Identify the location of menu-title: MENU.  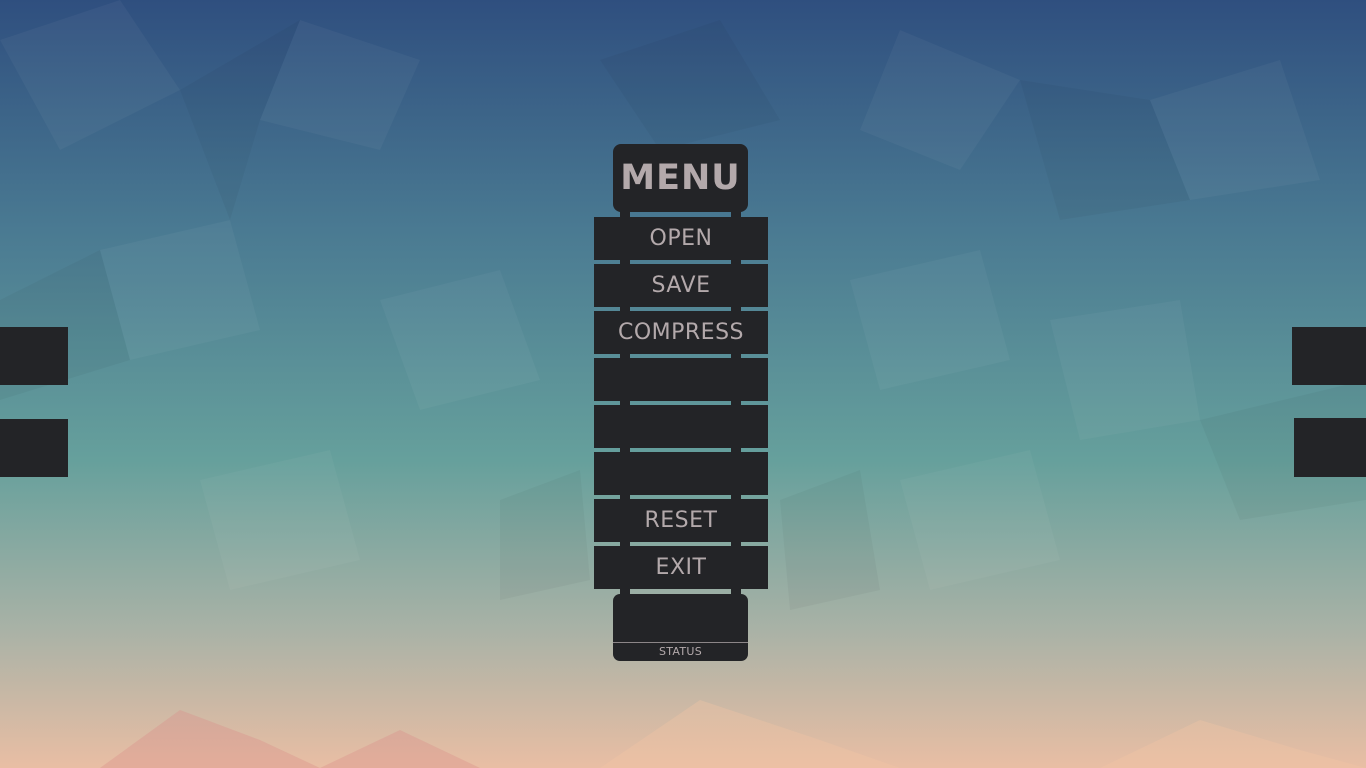
(680, 178).